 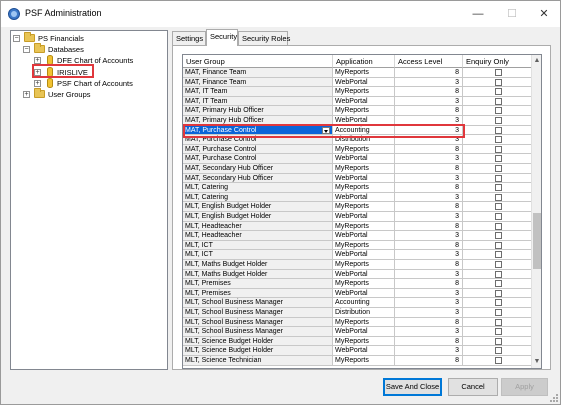 I want to click on table-row: MLT, Science Budget Holder MyReports 8, so click(x=357, y=341).